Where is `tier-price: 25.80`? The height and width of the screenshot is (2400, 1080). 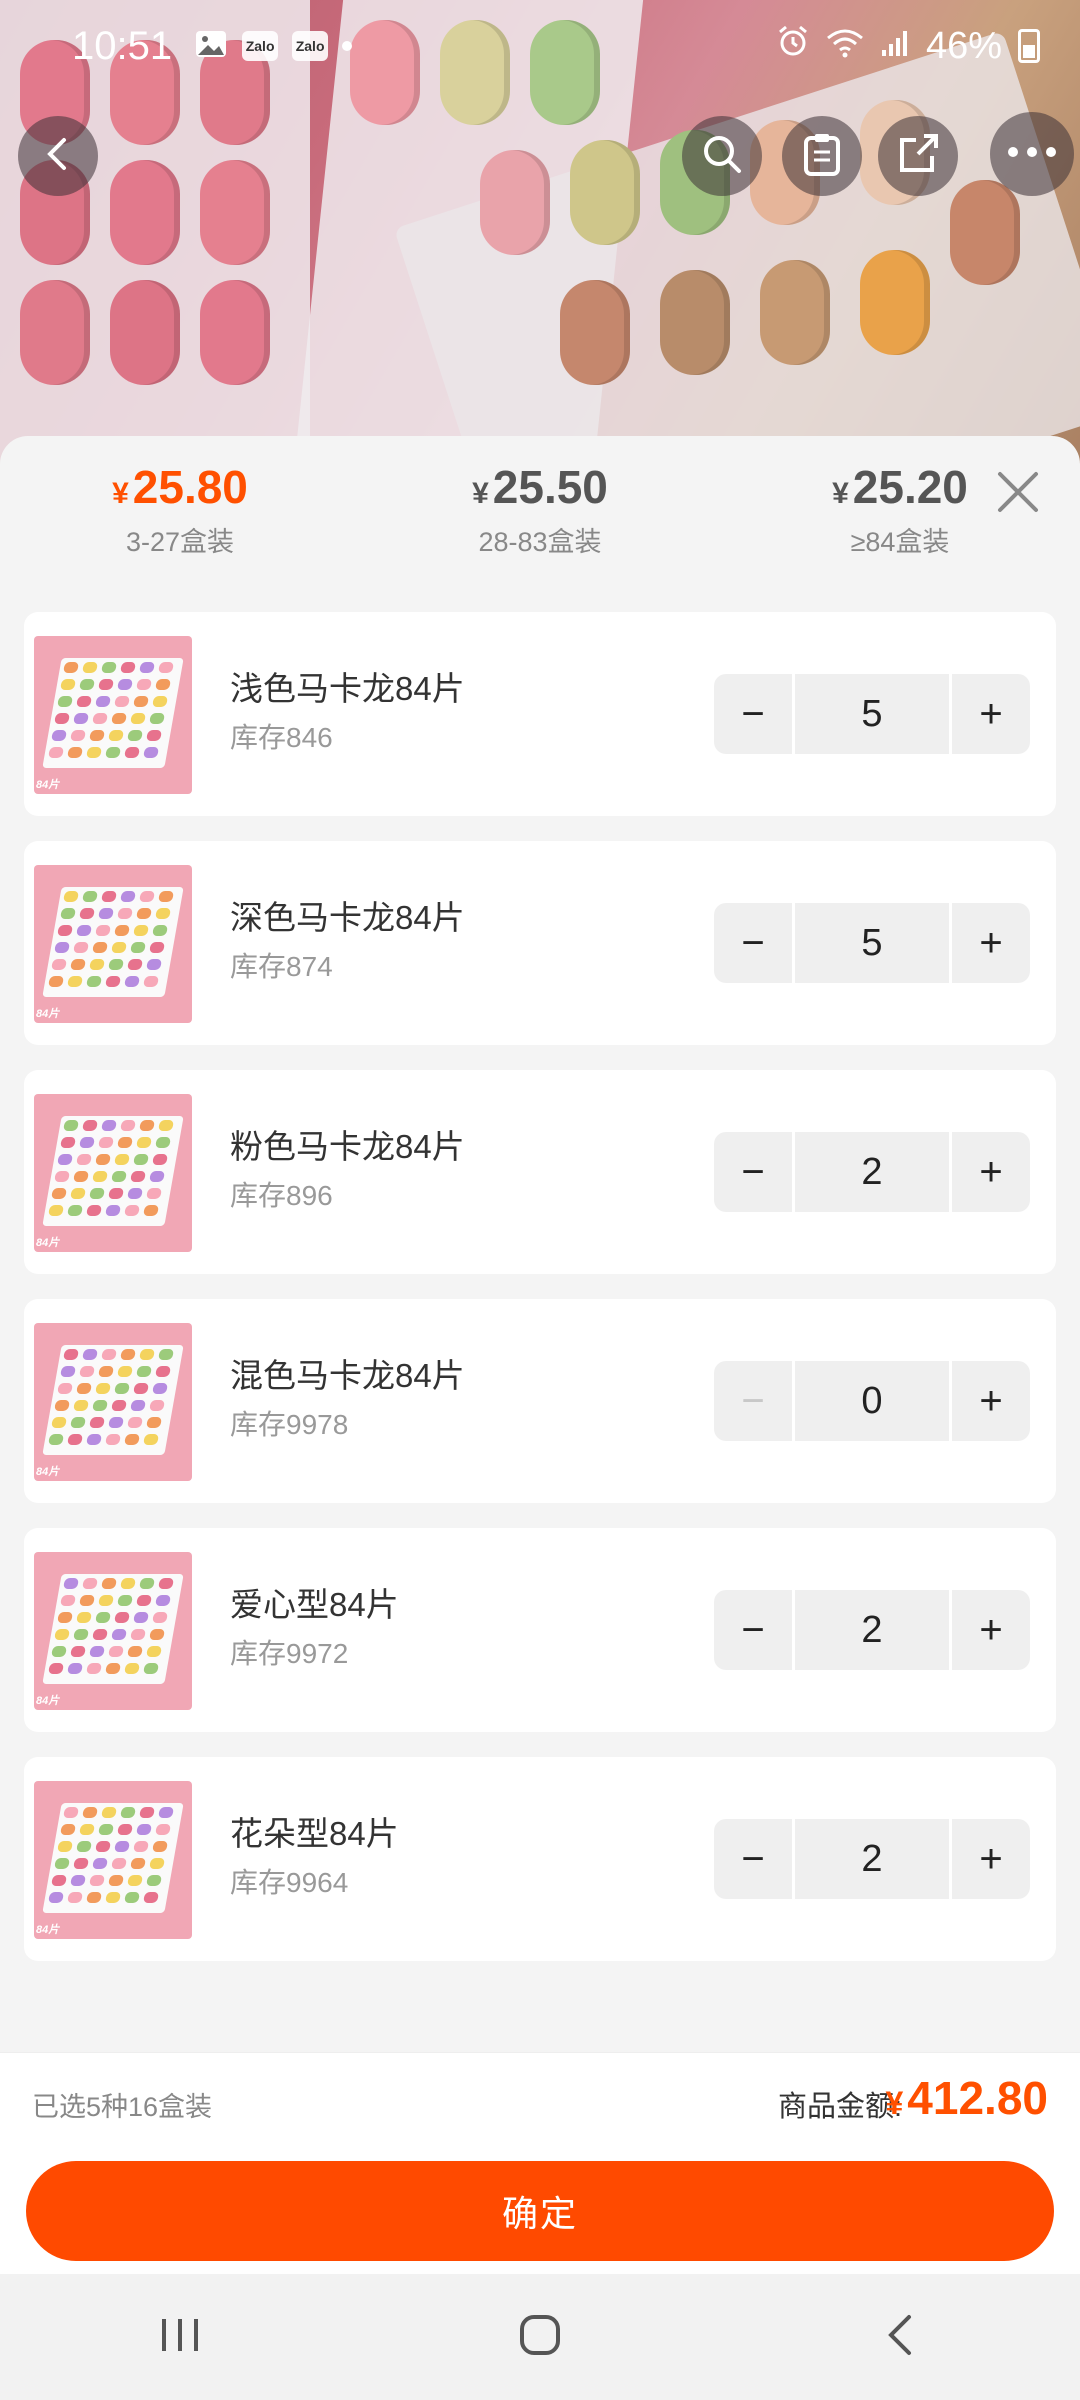 tier-price: 25.80 is located at coordinates (190, 487).